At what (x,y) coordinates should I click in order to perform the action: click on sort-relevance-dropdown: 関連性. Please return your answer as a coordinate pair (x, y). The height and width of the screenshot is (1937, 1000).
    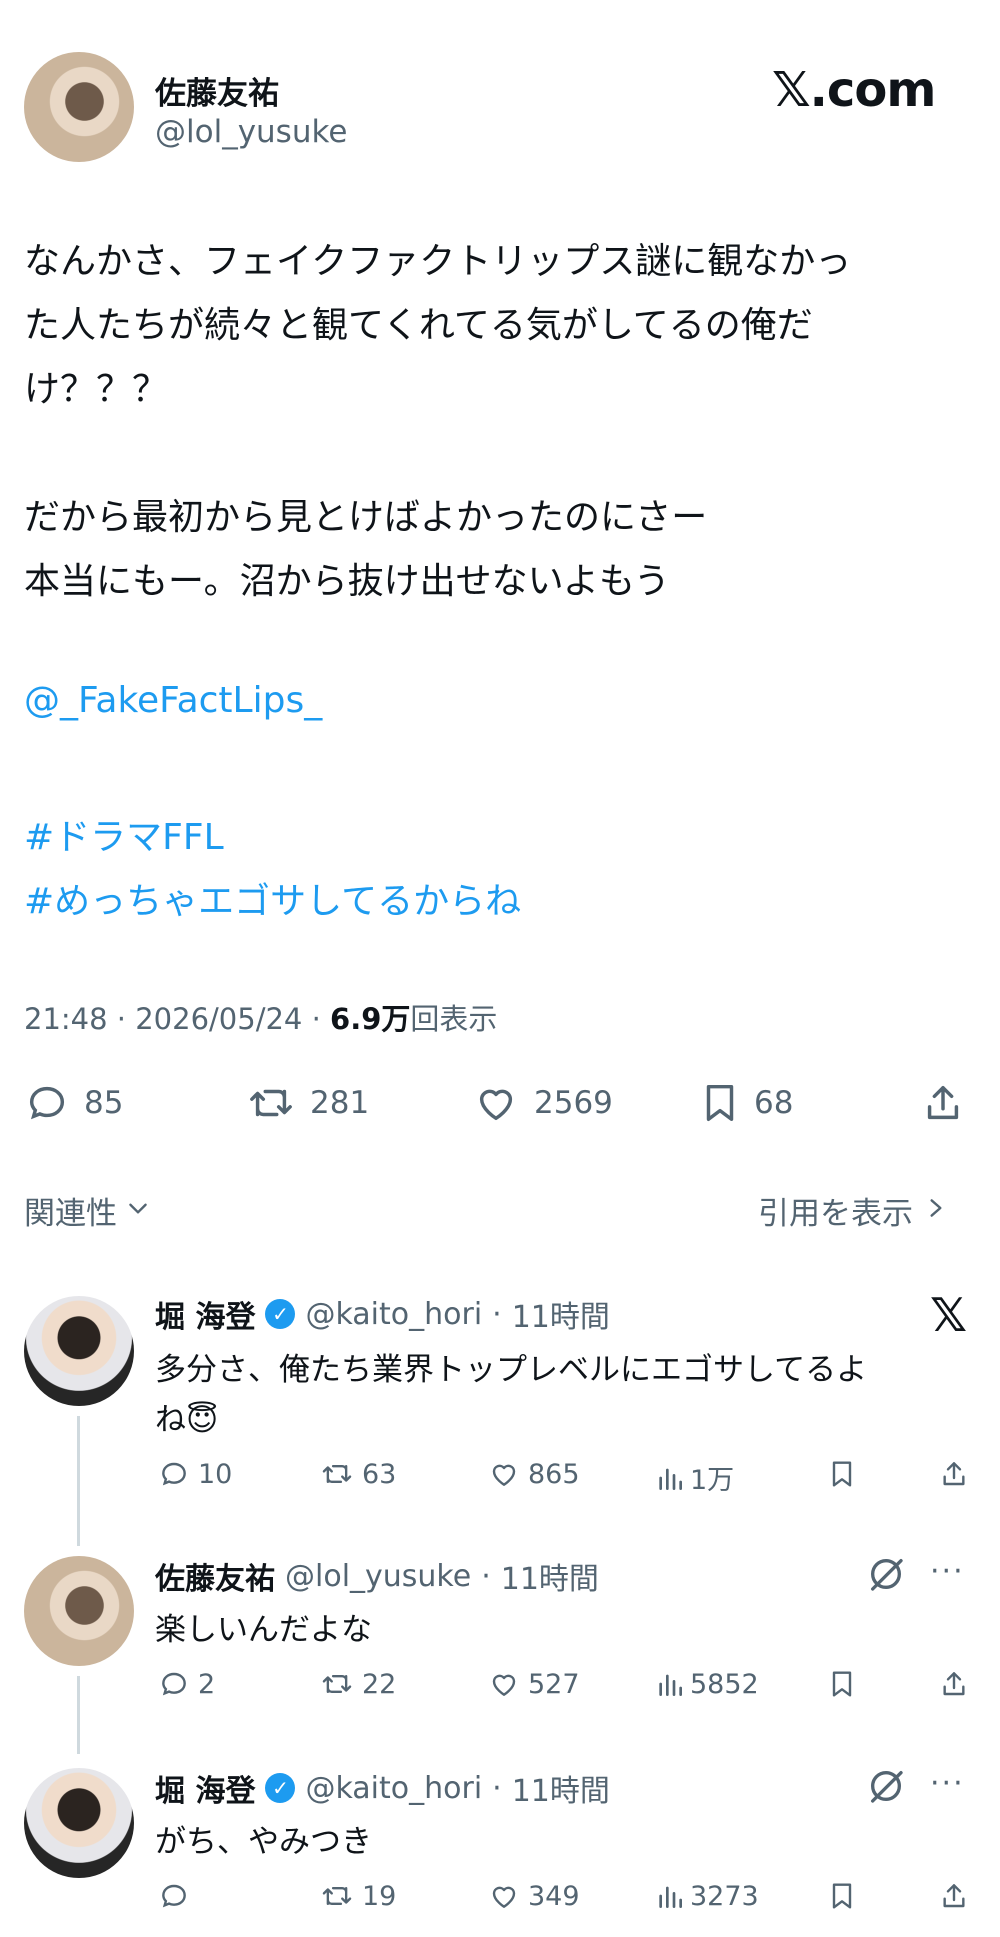
    Looking at the image, I should click on (87, 1210).